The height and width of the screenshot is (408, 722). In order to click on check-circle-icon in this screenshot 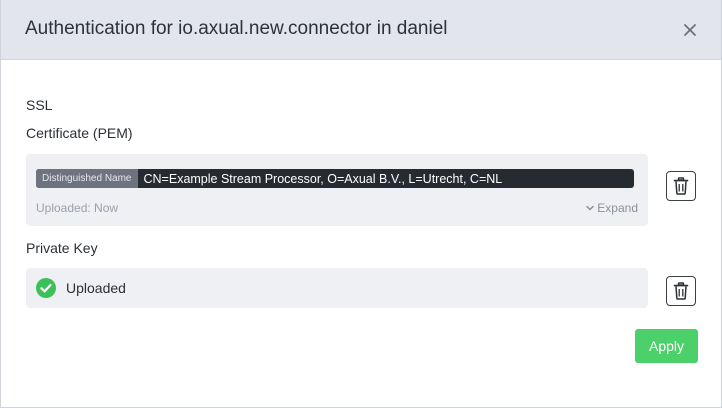, I will do `click(46, 288)`.